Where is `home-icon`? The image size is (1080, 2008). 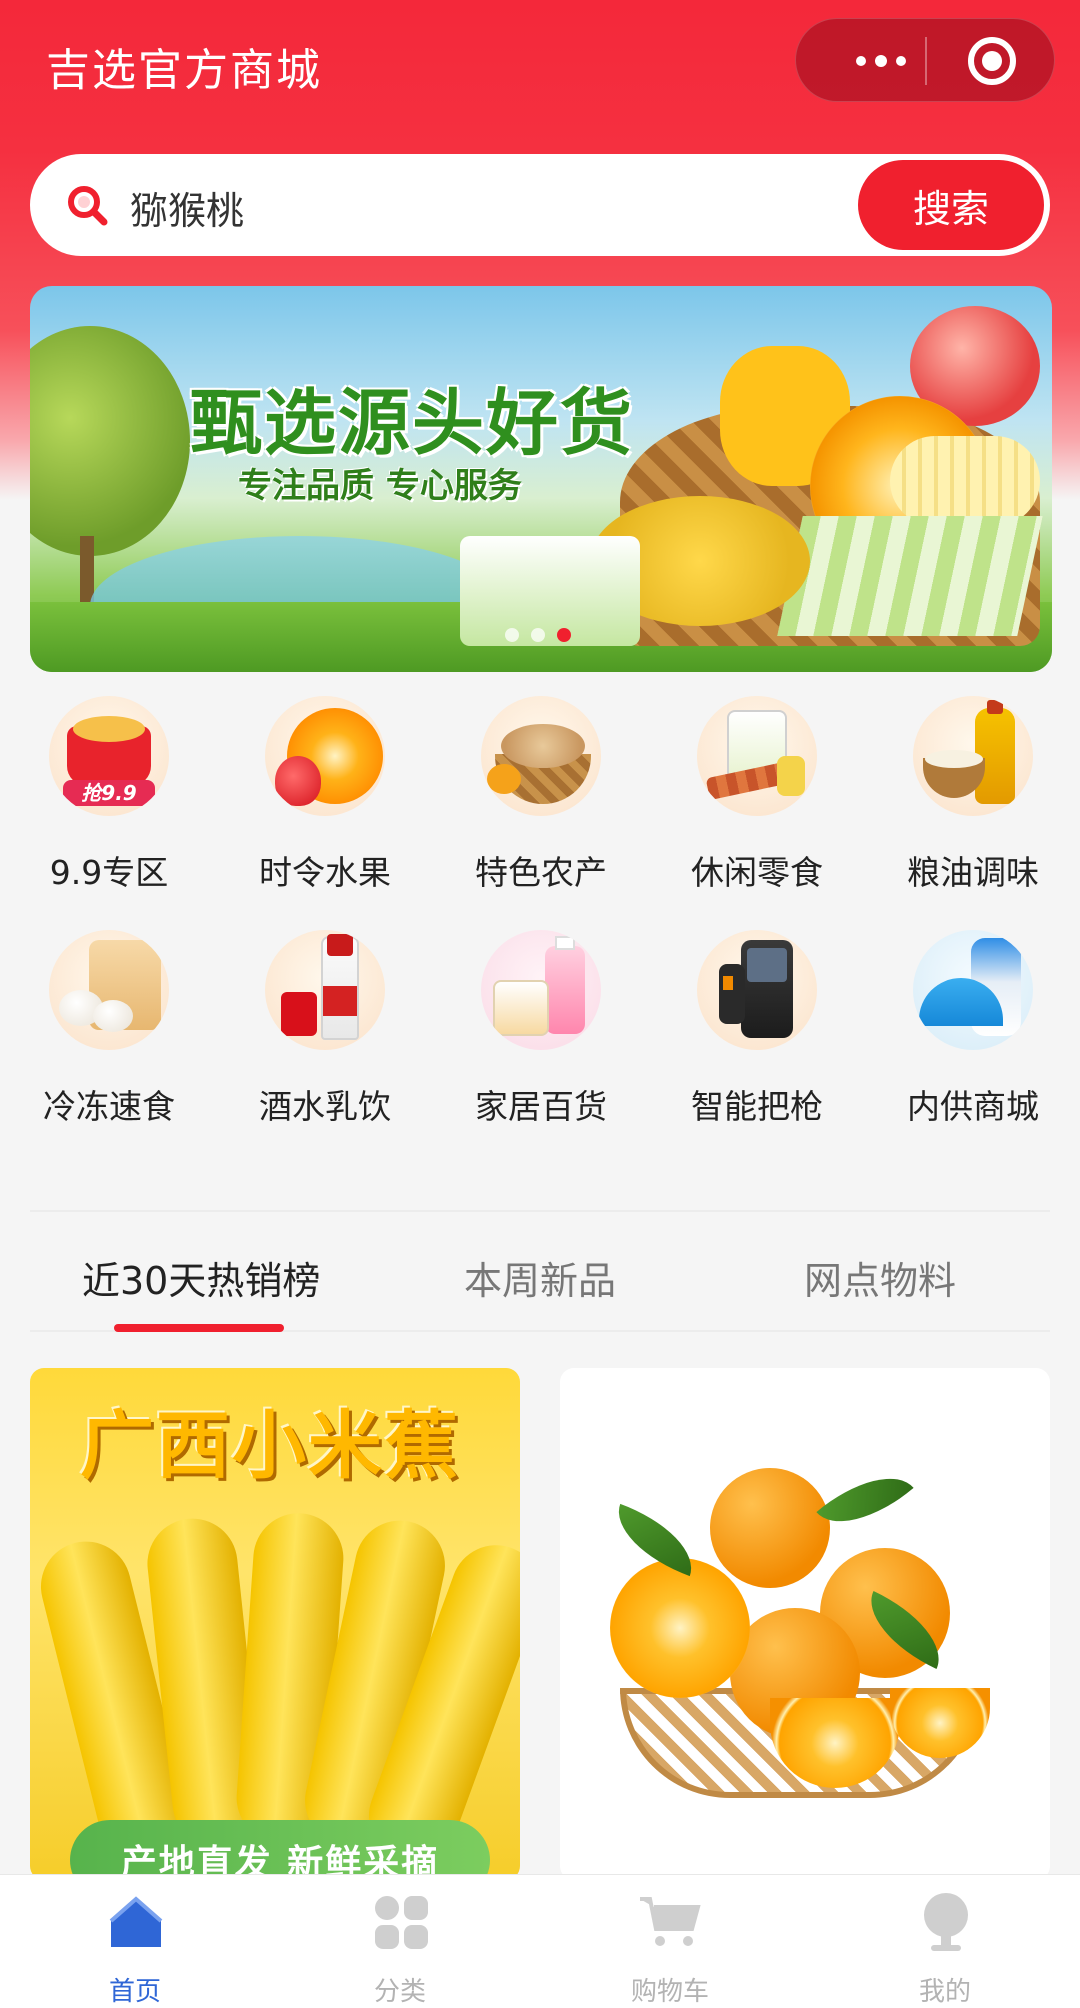 home-icon is located at coordinates (136, 1921).